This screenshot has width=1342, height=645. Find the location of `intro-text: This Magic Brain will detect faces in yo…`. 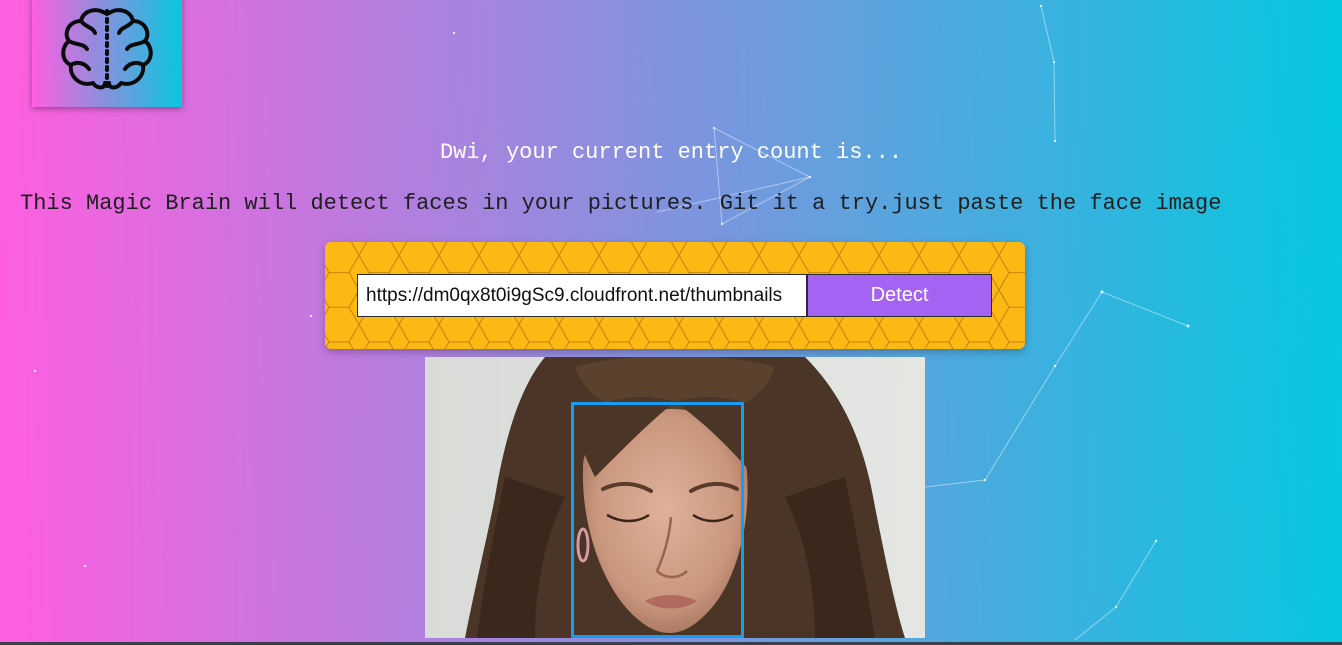

intro-text: This Magic Brain will detect faces in yo… is located at coordinates (621, 203).